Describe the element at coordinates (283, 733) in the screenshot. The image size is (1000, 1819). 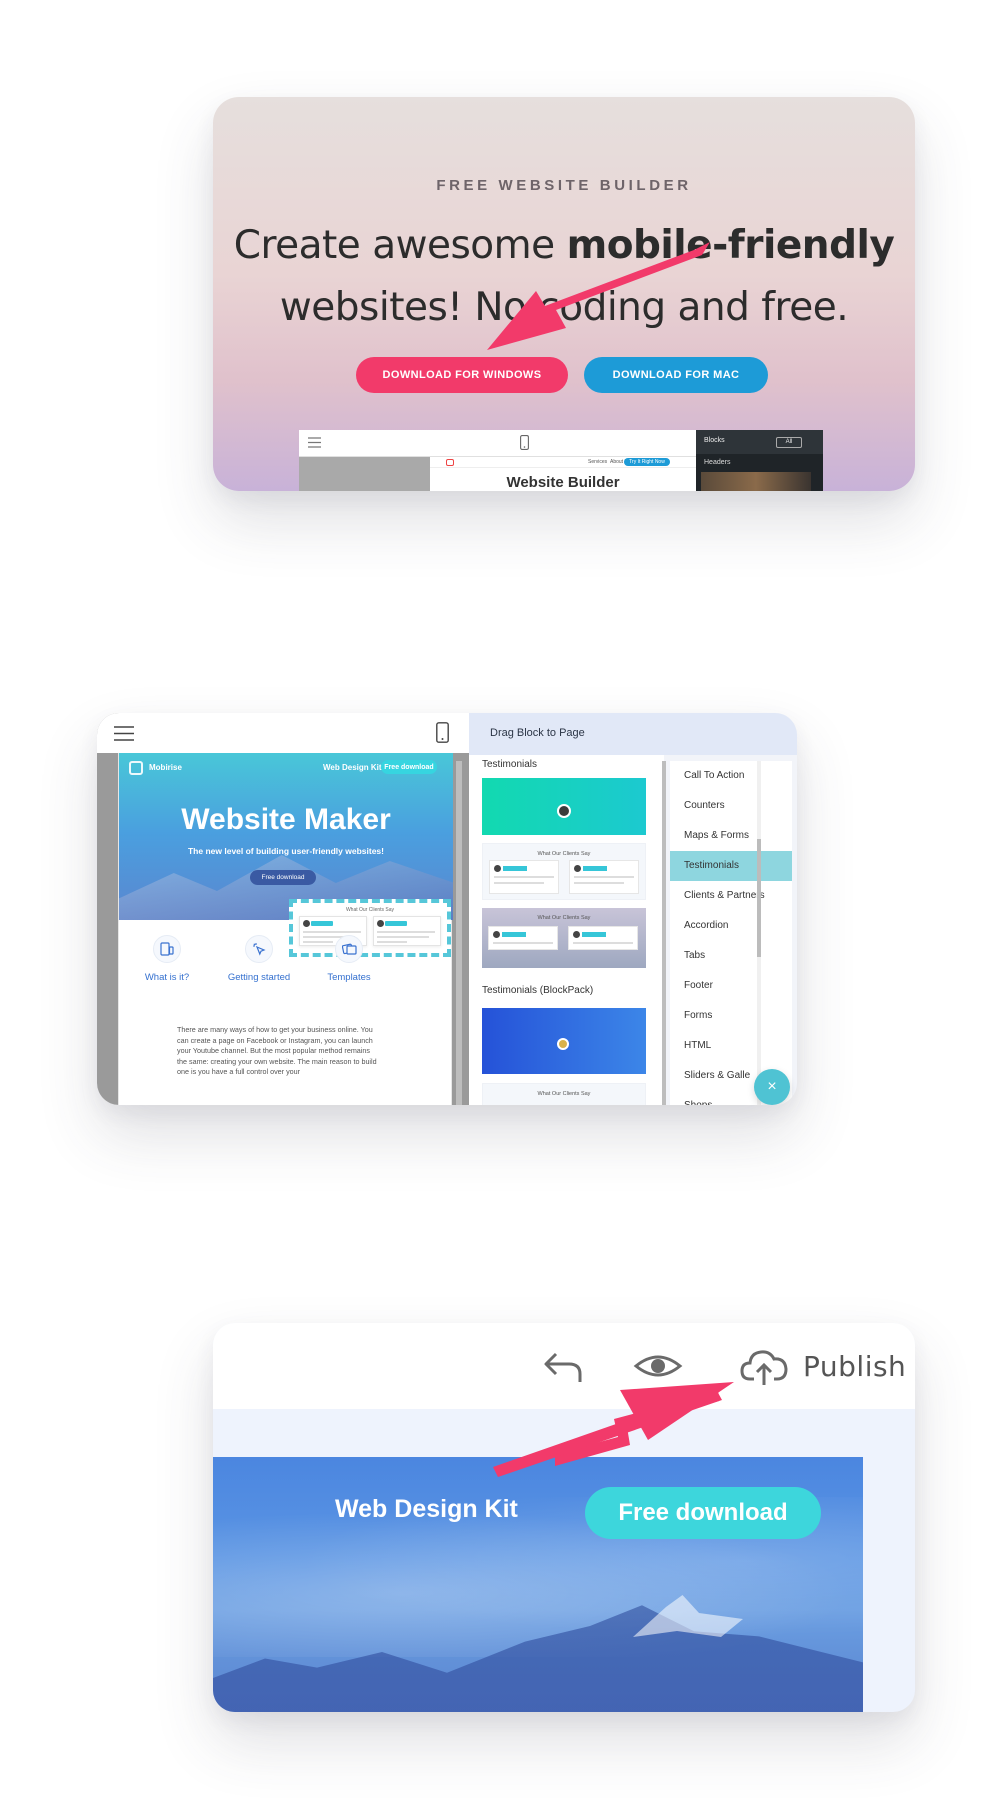
I see `editor-toolbar` at that location.